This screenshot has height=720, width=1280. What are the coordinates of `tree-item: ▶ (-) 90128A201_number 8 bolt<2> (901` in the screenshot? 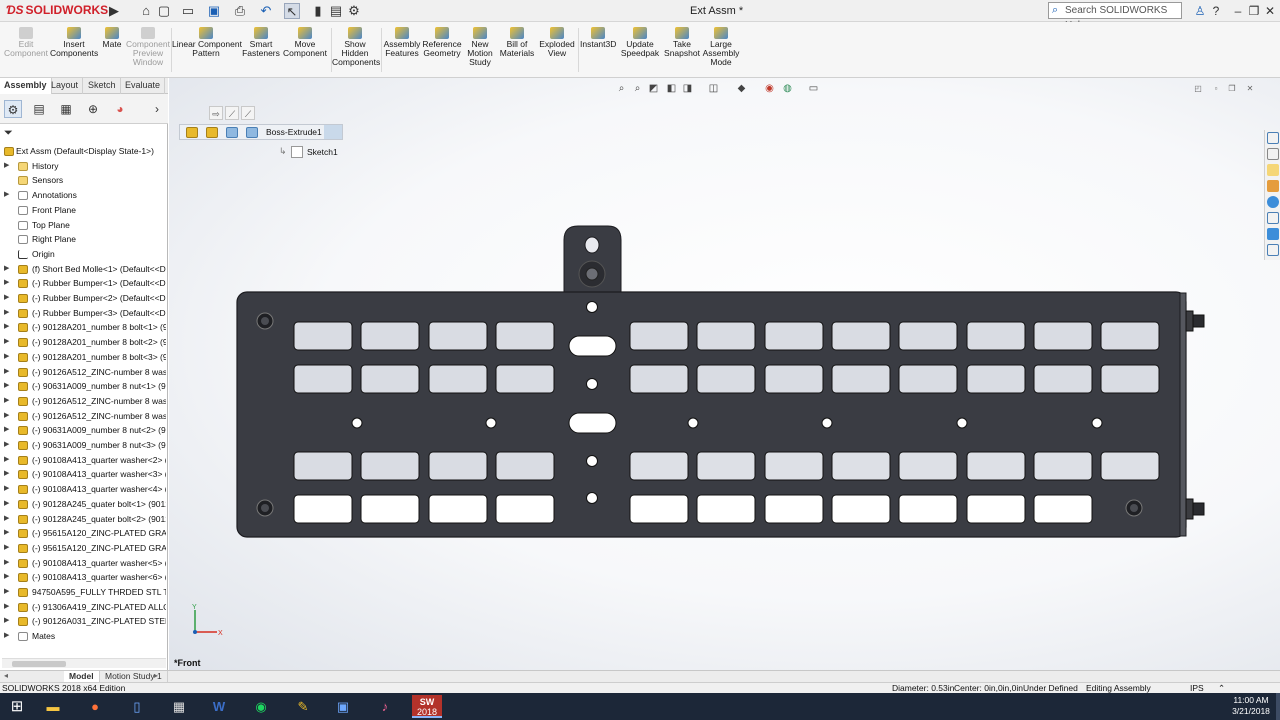 It's located at (83, 342).